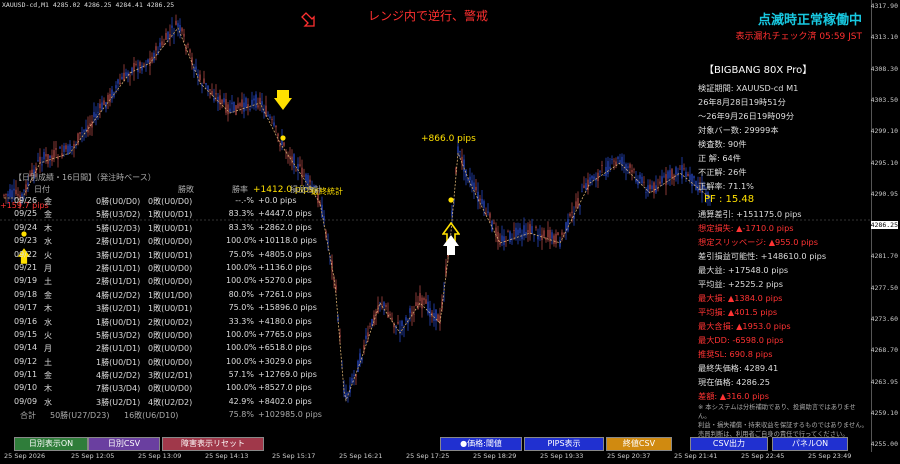 The image size is (900, 464). Describe the element at coordinates (285, 388) in the screenshot. I see `row-pips: +8527.0 pips` at that location.